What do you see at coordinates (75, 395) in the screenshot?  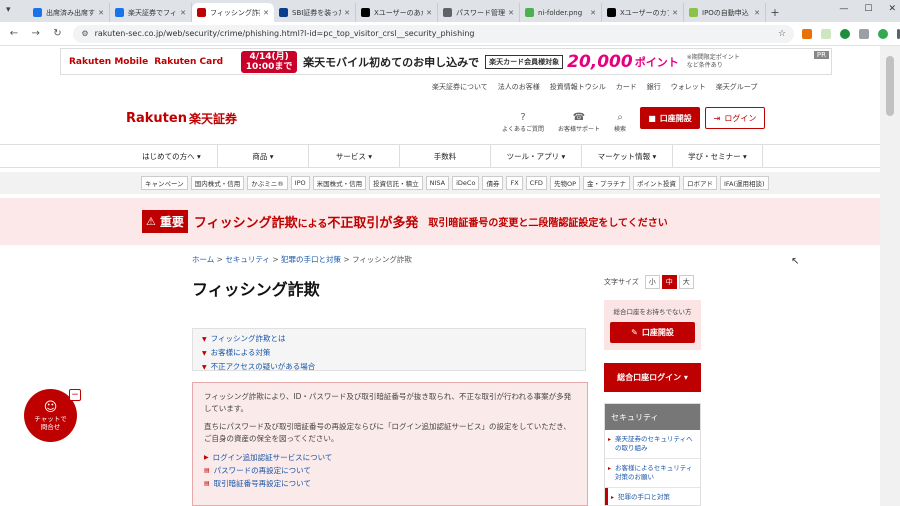 I see `chat-minimize-button: −` at bounding box center [75, 395].